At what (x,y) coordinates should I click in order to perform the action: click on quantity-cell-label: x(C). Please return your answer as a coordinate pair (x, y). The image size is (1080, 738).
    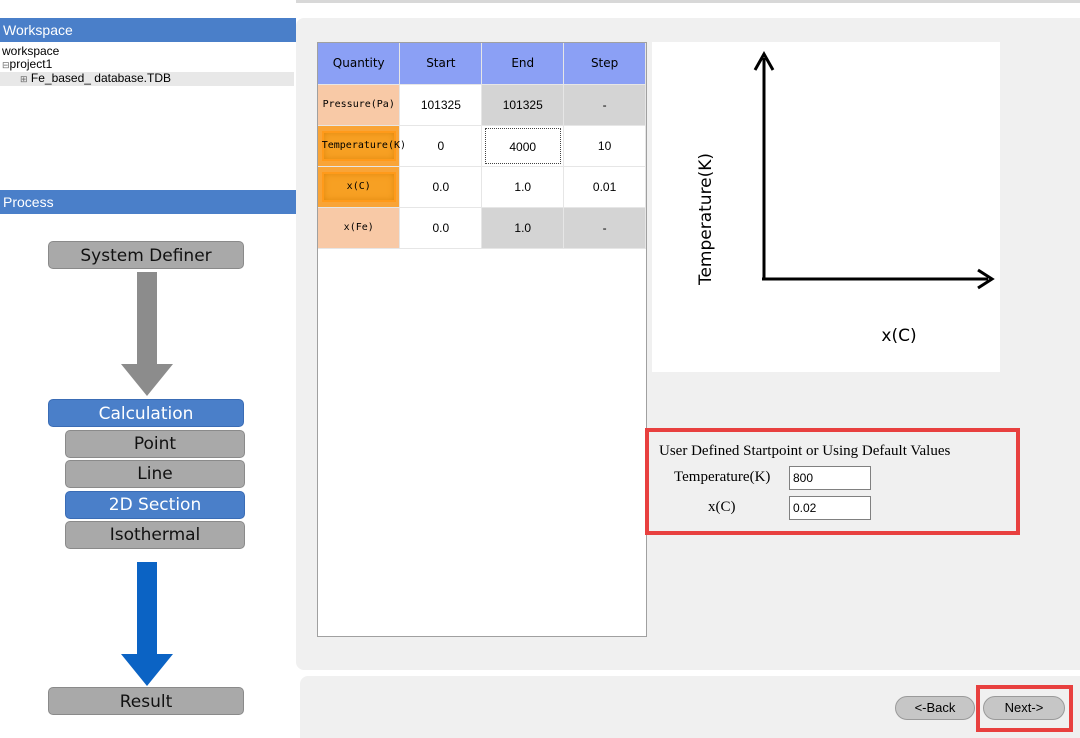
    Looking at the image, I should click on (358, 186).